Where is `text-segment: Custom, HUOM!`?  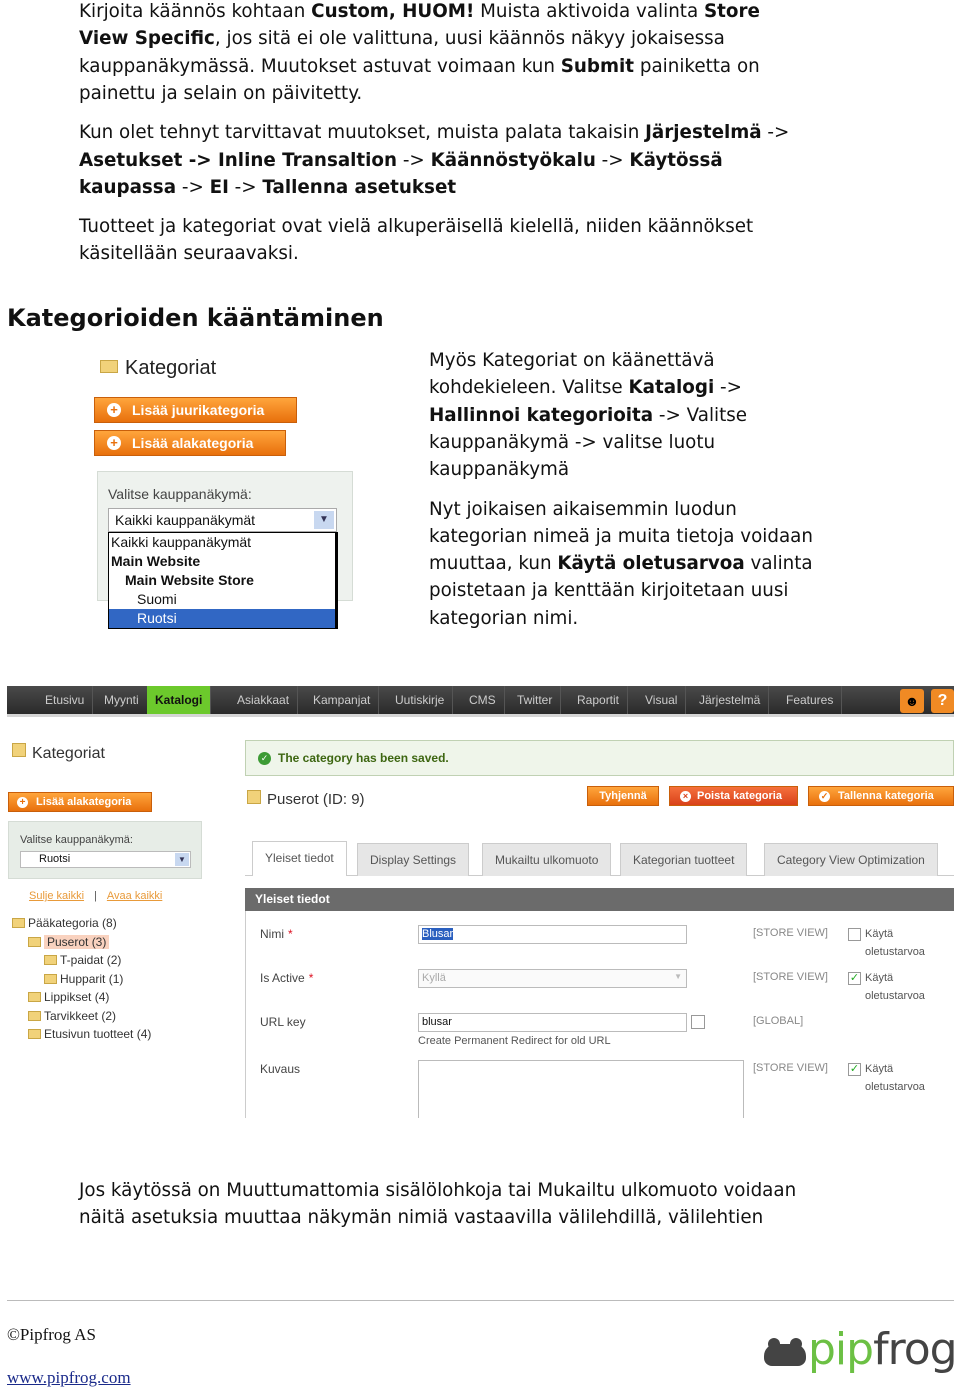 text-segment: Custom, HUOM! is located at coordinates (393, 11).